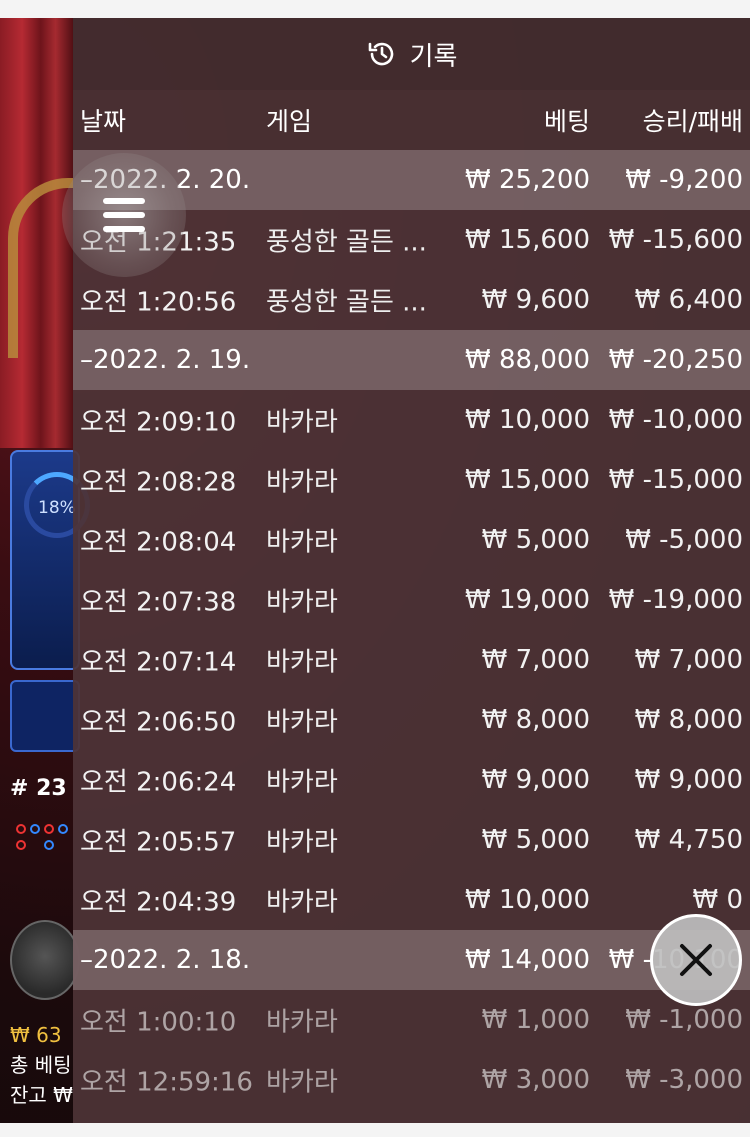 The image size is (750, 1137). What do you see at coordinates (411, 1080) in the screenshot?
I see `history-row: 오전 12:59:16 바카라 ₩ 3,000 ₩ -3,000` at bounding box center [411, 1080].